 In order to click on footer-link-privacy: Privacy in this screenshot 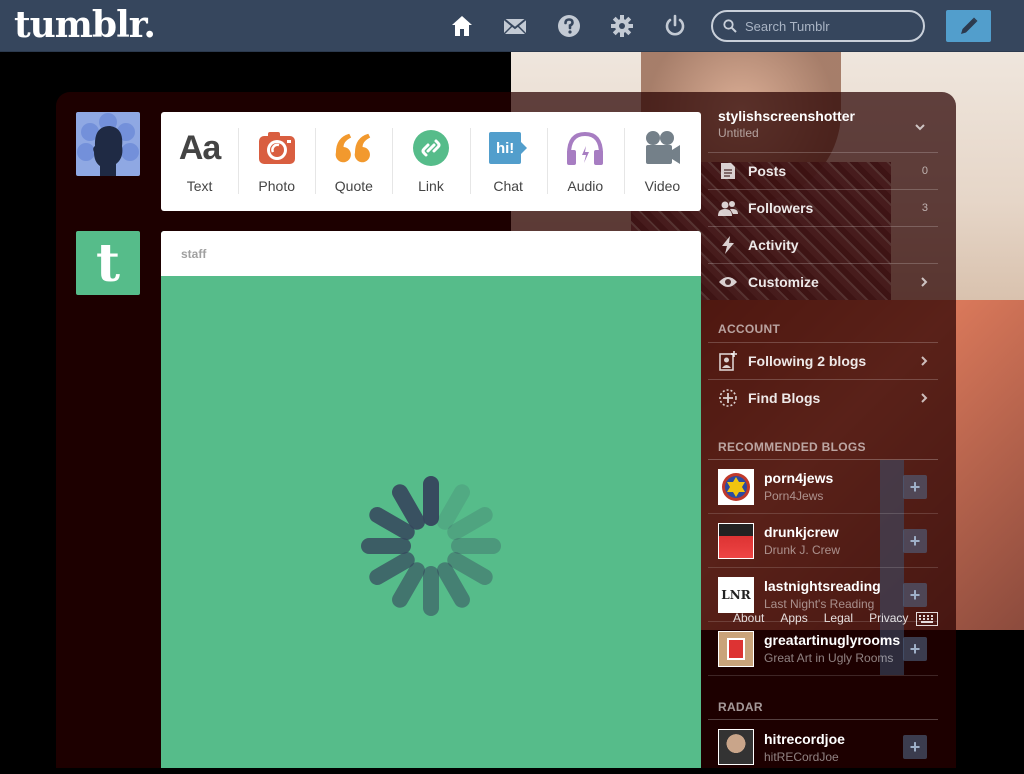, I will do `click(888, 618)`.